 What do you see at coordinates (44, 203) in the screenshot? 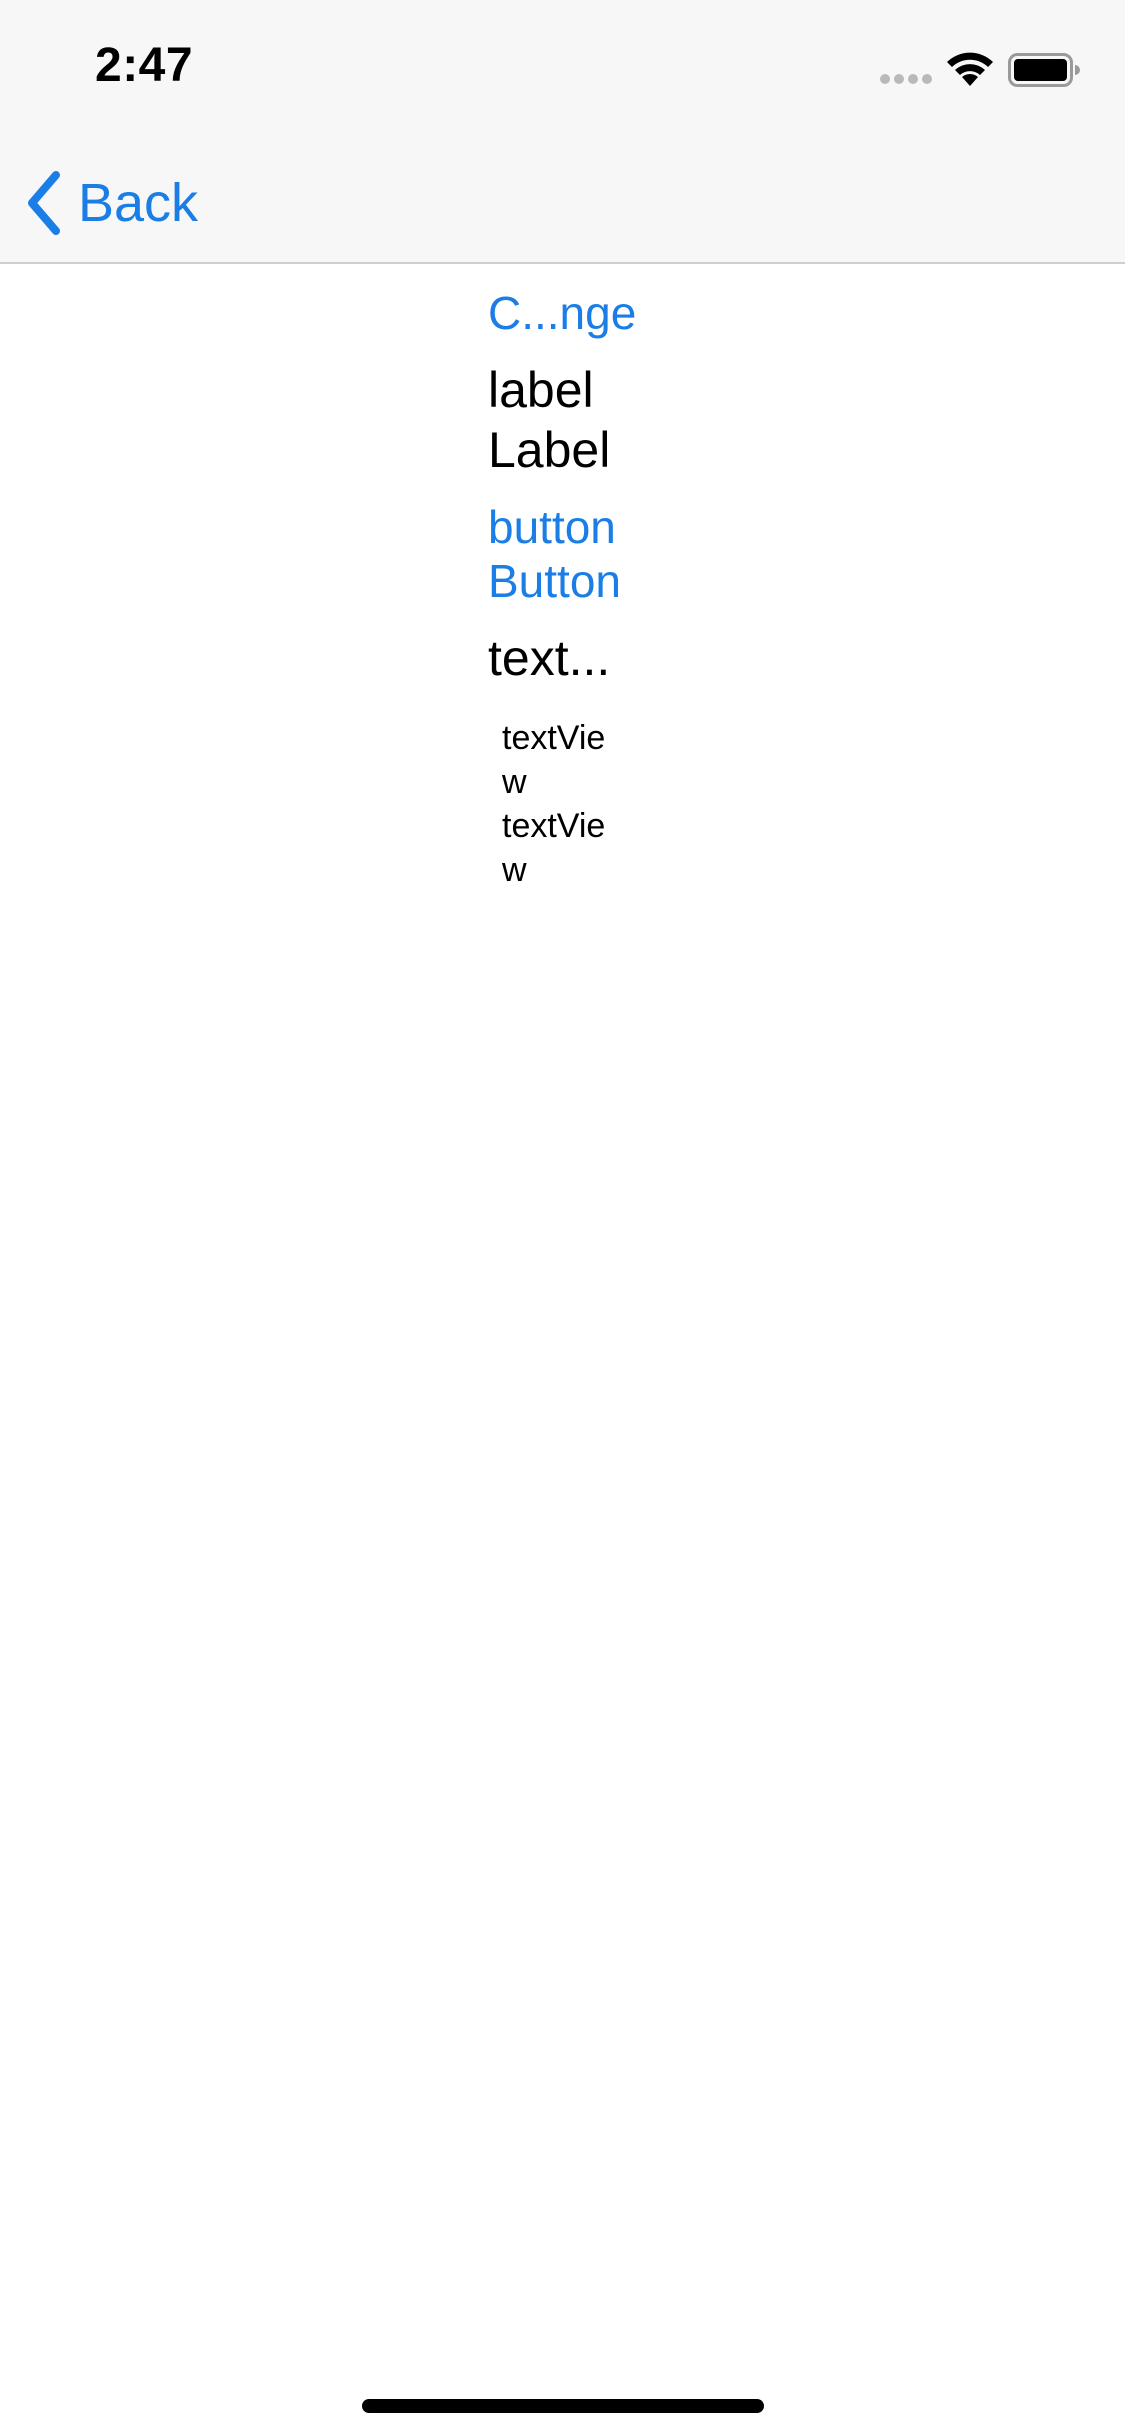
I see `chevron-left-icon` at bounding box center [44, 203].